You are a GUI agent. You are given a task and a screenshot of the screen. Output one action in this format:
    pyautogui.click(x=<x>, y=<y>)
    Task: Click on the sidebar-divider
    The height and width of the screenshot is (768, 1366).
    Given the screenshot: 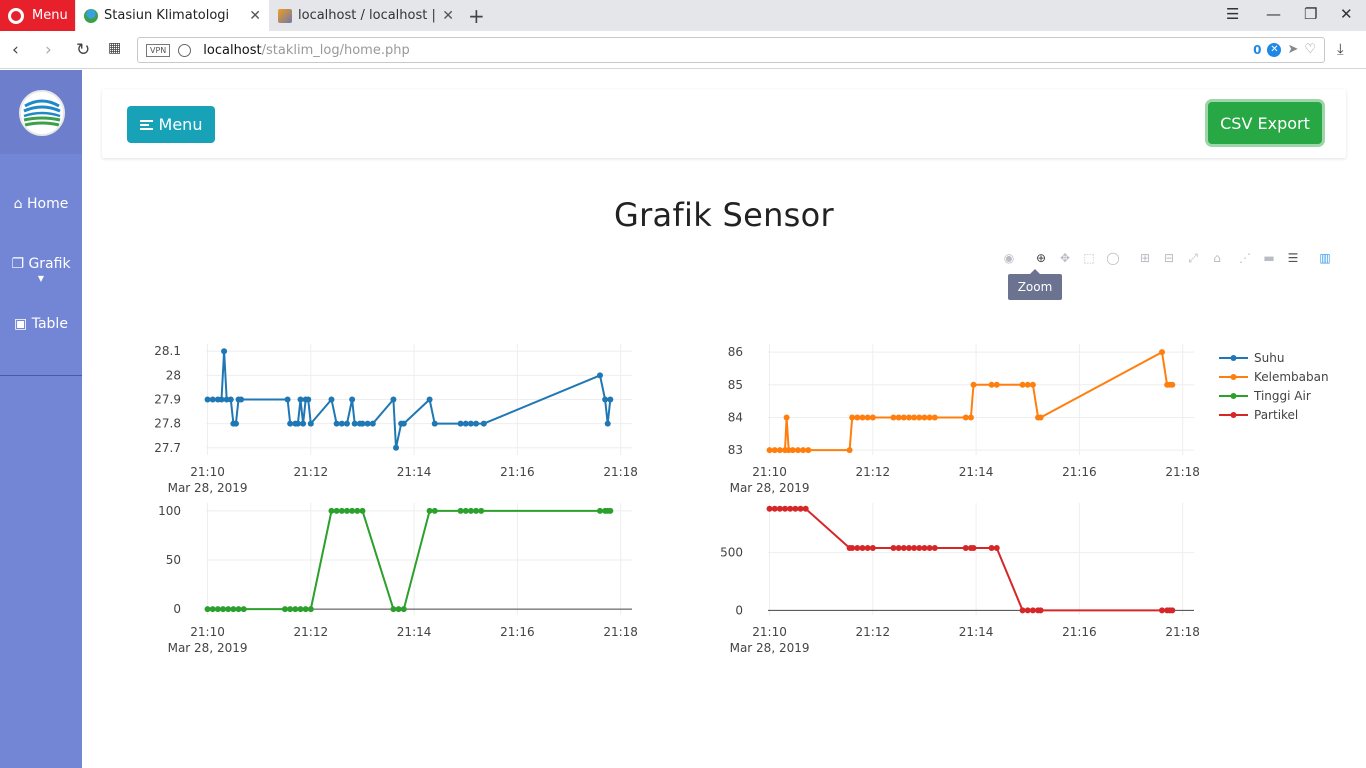 What is the action you would take?
    pyautogui.click(x=41, y=375)
    